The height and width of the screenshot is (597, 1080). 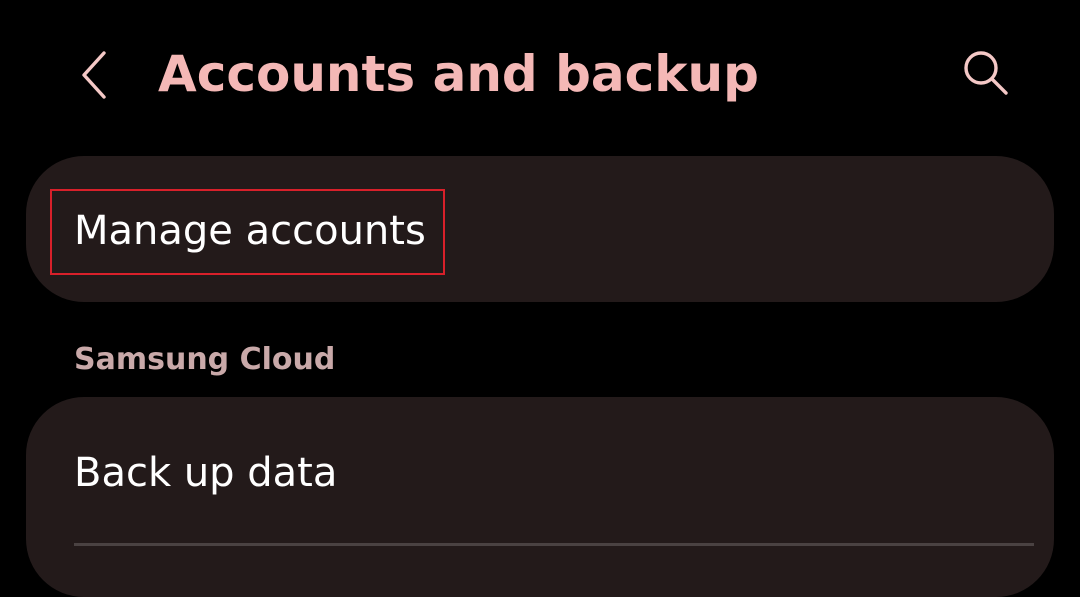 What do you see at coordinates (458, 74) in the screenshot?
I see `page-title: Accounts and backup` at bounding box center [458, 74].